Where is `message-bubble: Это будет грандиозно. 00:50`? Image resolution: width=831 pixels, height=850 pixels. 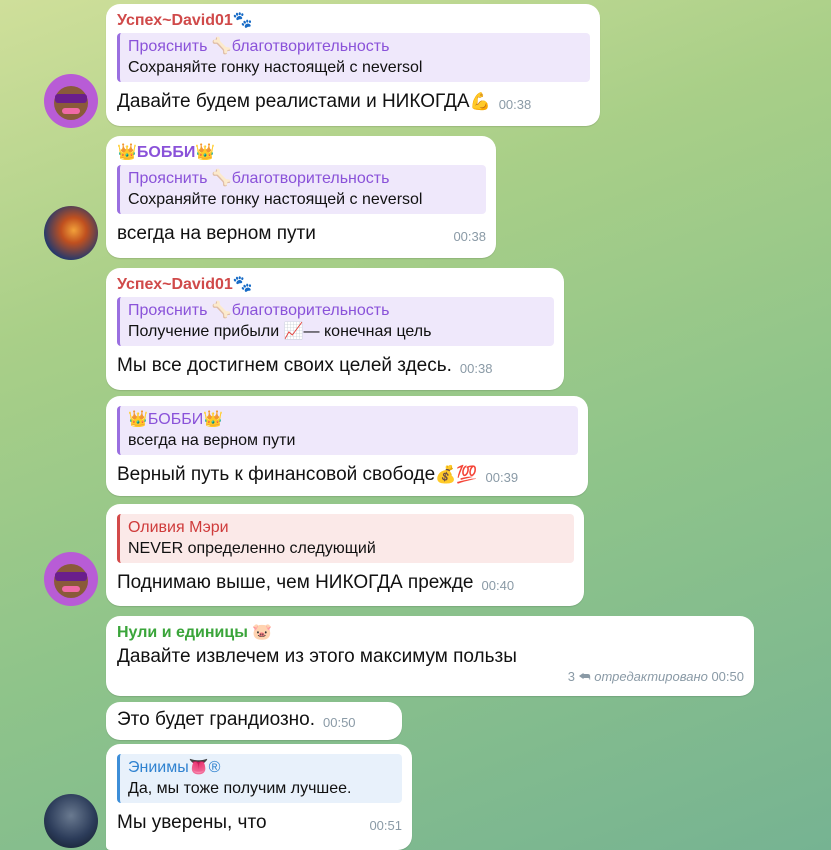 message-bubble: Это будет грандиозно. 00:50 is located at coordinates (254, 721).